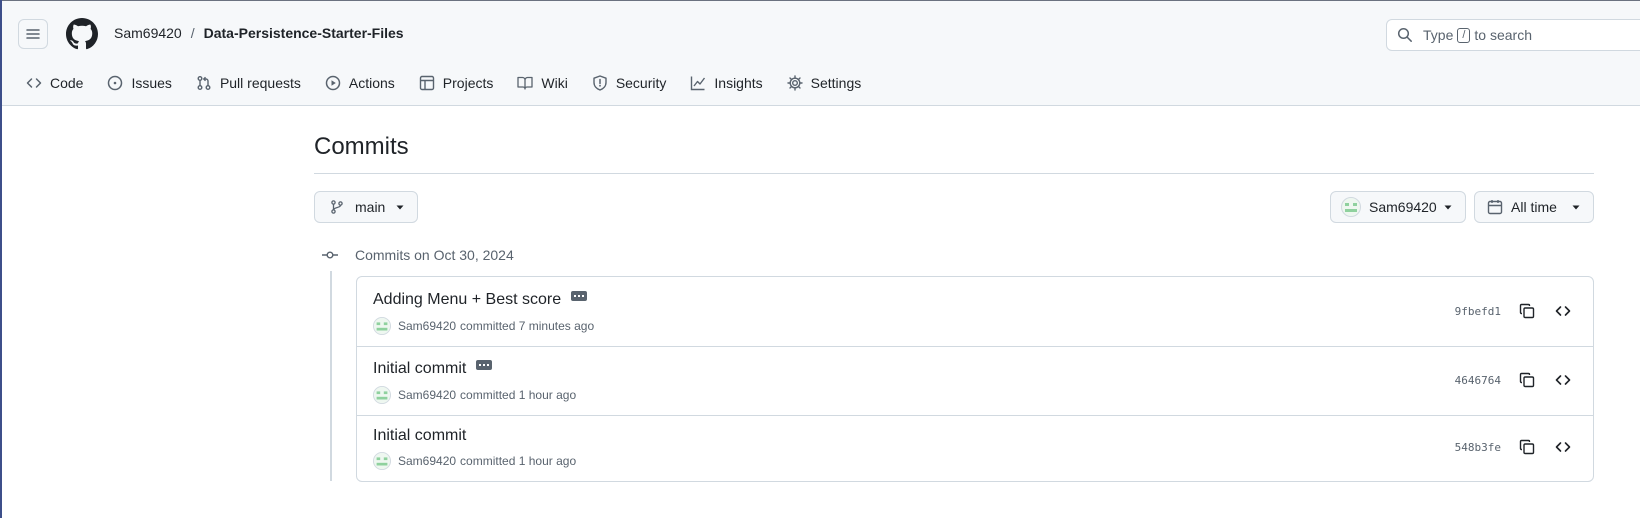 This screenshot has width=1640, height=518. I want to click on commit-message-link: Adding Menu + Best score, so click(467, 300).